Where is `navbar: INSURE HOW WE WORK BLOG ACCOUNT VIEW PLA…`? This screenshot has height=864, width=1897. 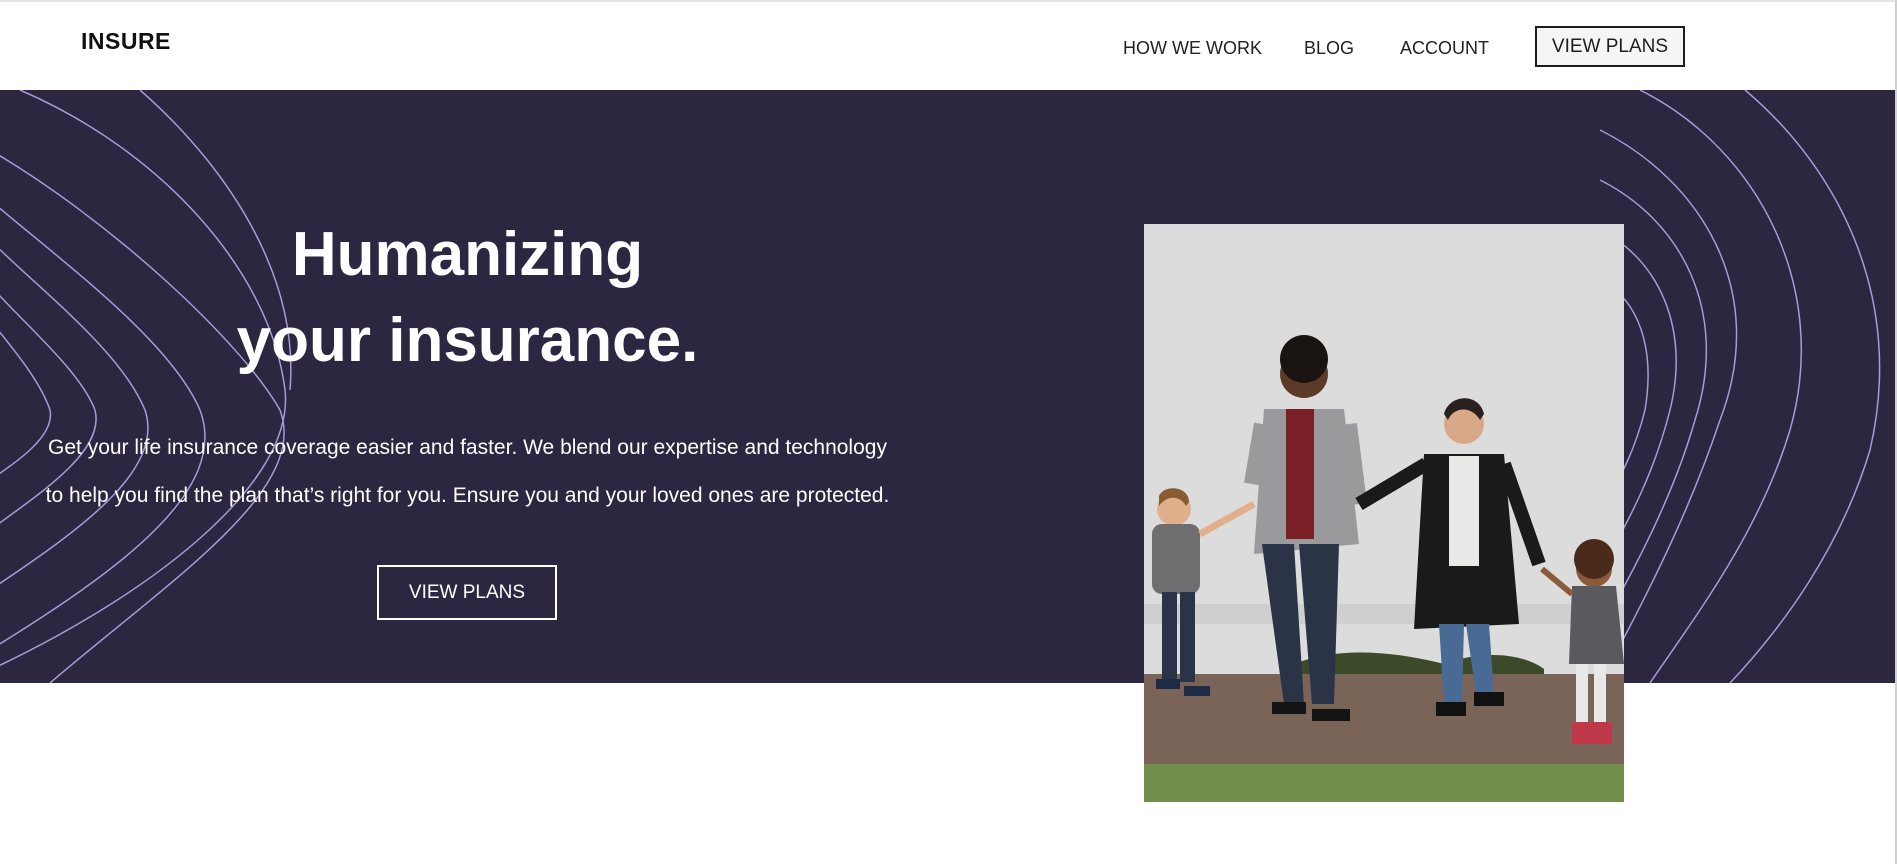
navbar: INSURE HOW WE WORK BLOG ACCOUNT VIEW PLA… is located at coordinates (947, 46).